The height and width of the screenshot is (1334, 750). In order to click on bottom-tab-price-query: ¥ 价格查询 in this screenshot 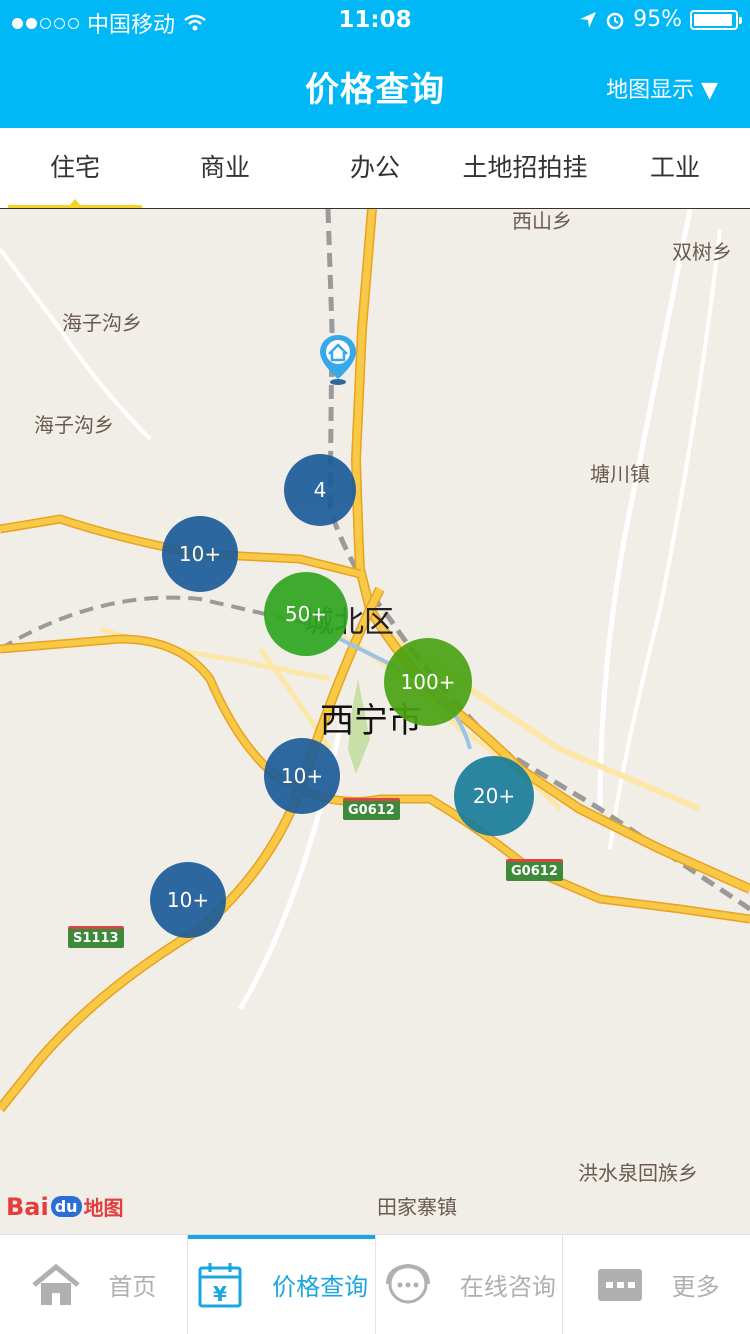, I will do `click(281, 1284)`.